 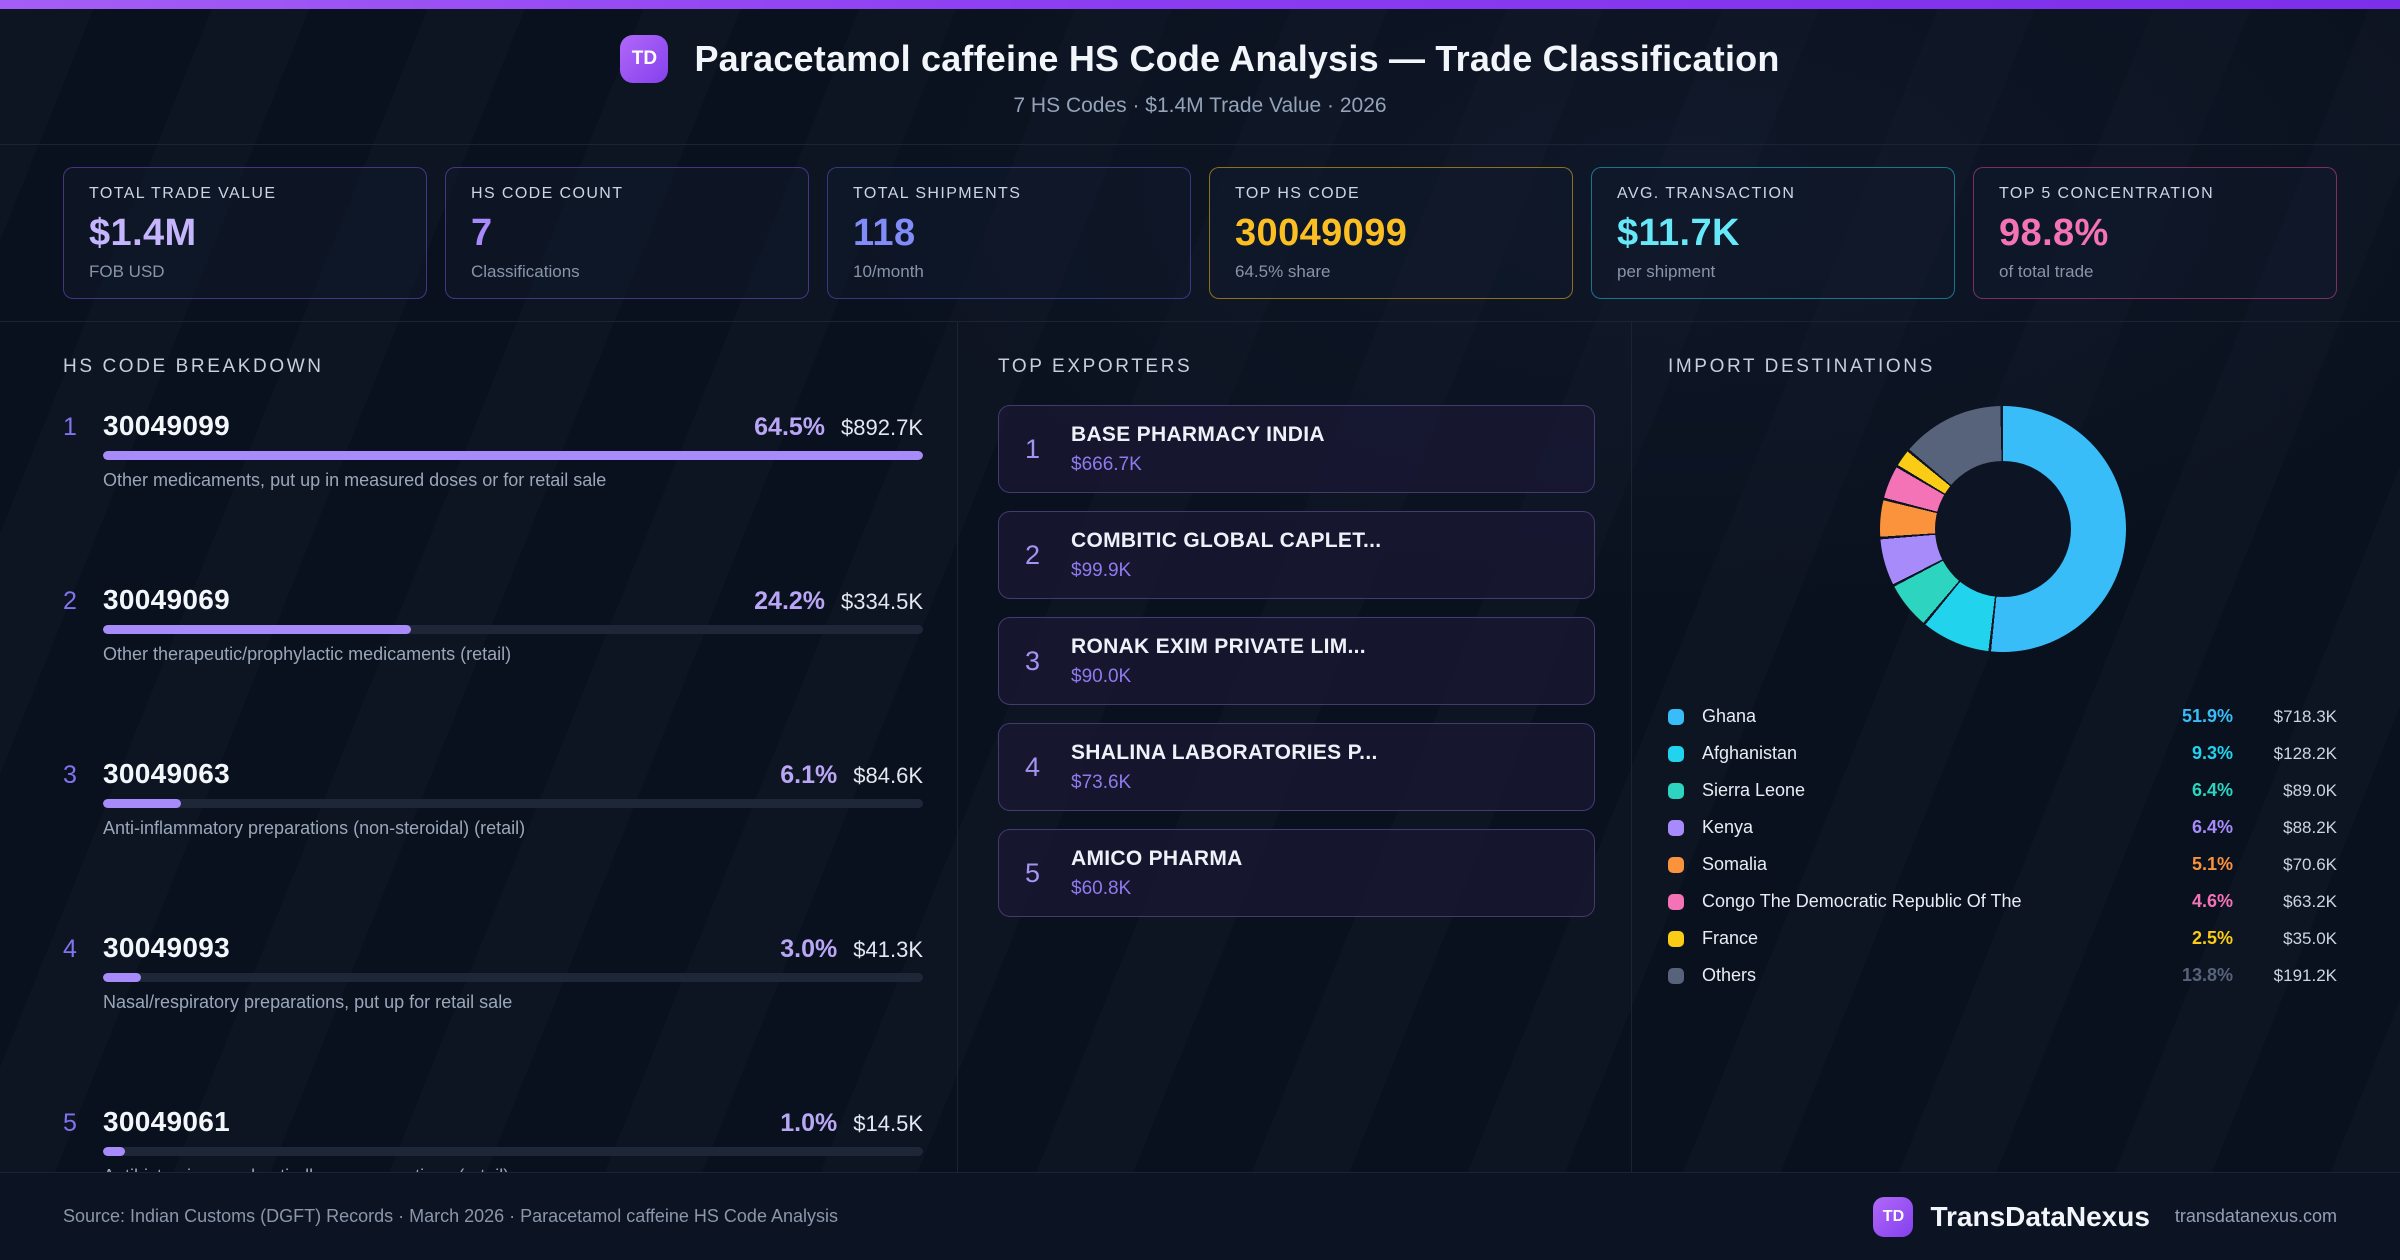 I want to click on legend-row: France 2.5% $35.0K, so click(x=2002, y=938).